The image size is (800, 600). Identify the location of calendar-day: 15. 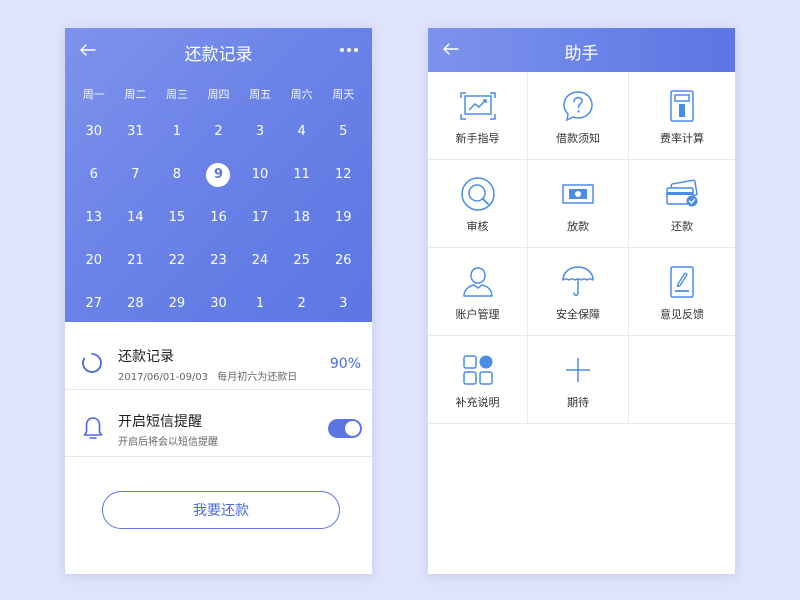
(177, 217).